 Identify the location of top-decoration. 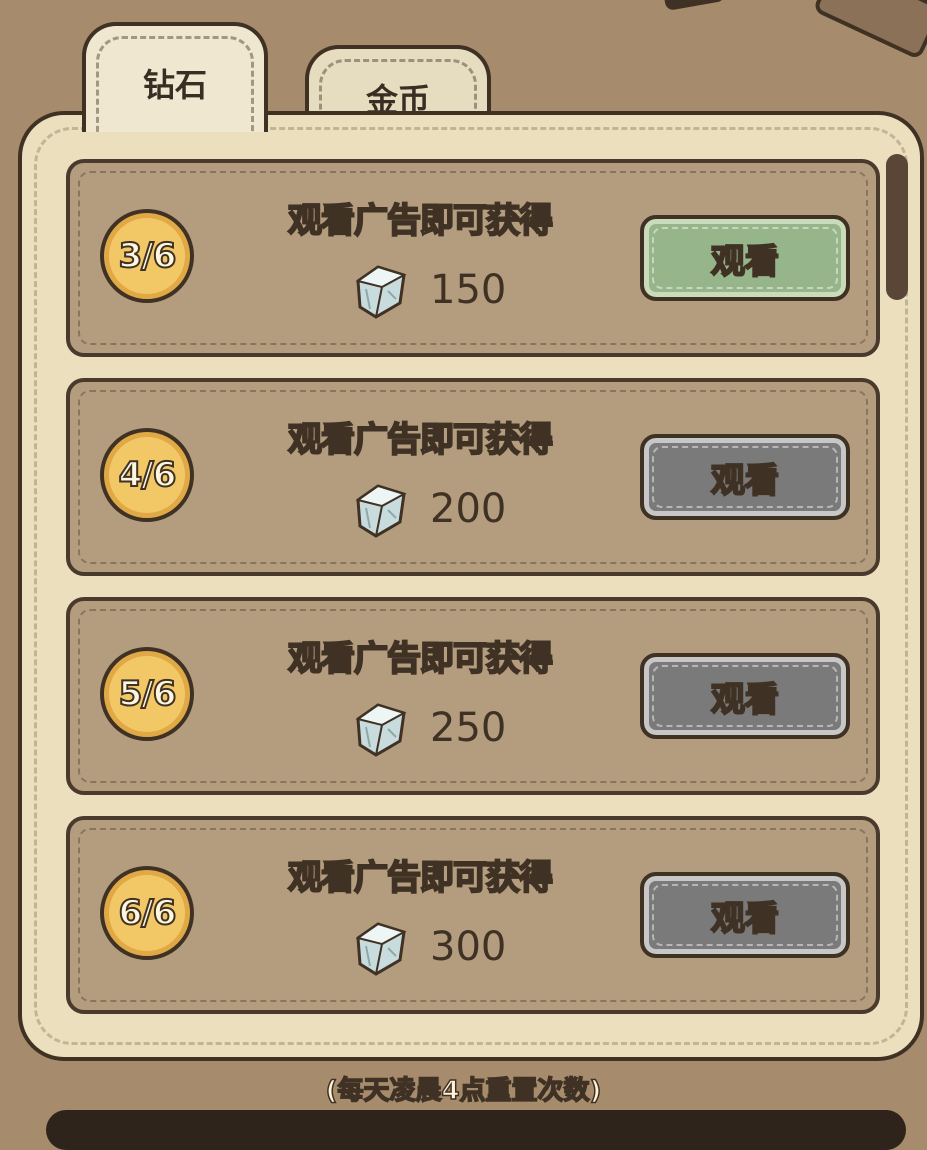
(694, 6).